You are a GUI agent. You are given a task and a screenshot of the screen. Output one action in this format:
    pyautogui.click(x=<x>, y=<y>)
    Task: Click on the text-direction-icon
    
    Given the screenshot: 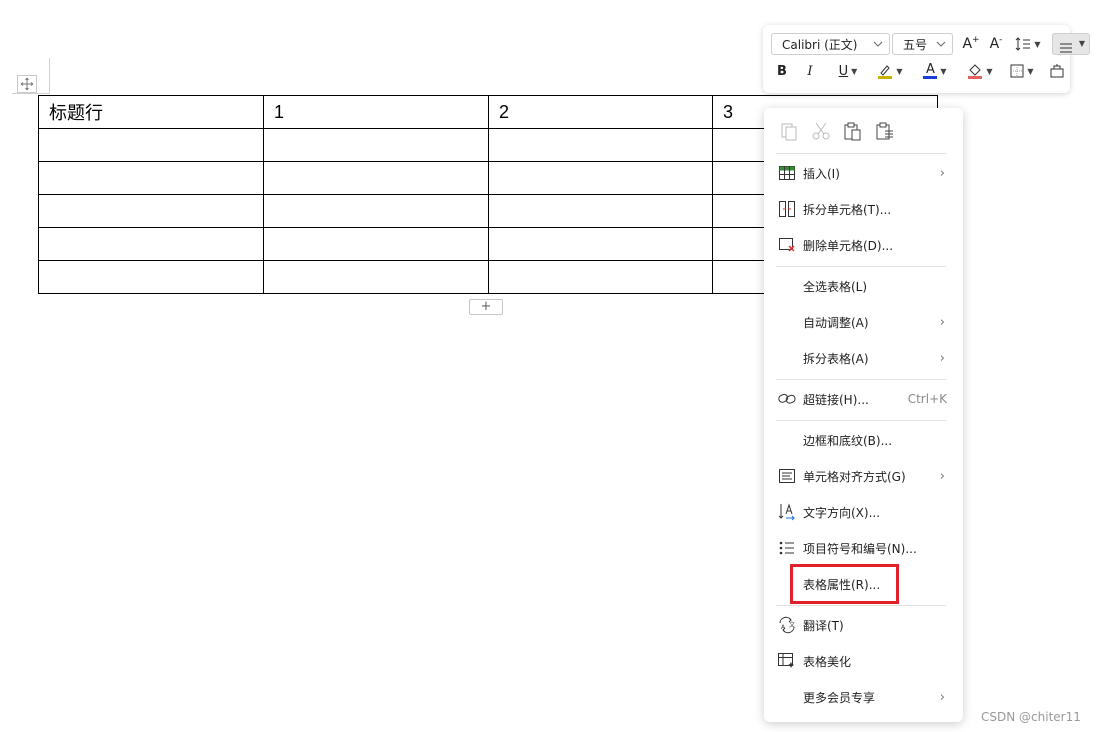 What is the action you would take?
    pyautogui.click(x=787, y=512)
    